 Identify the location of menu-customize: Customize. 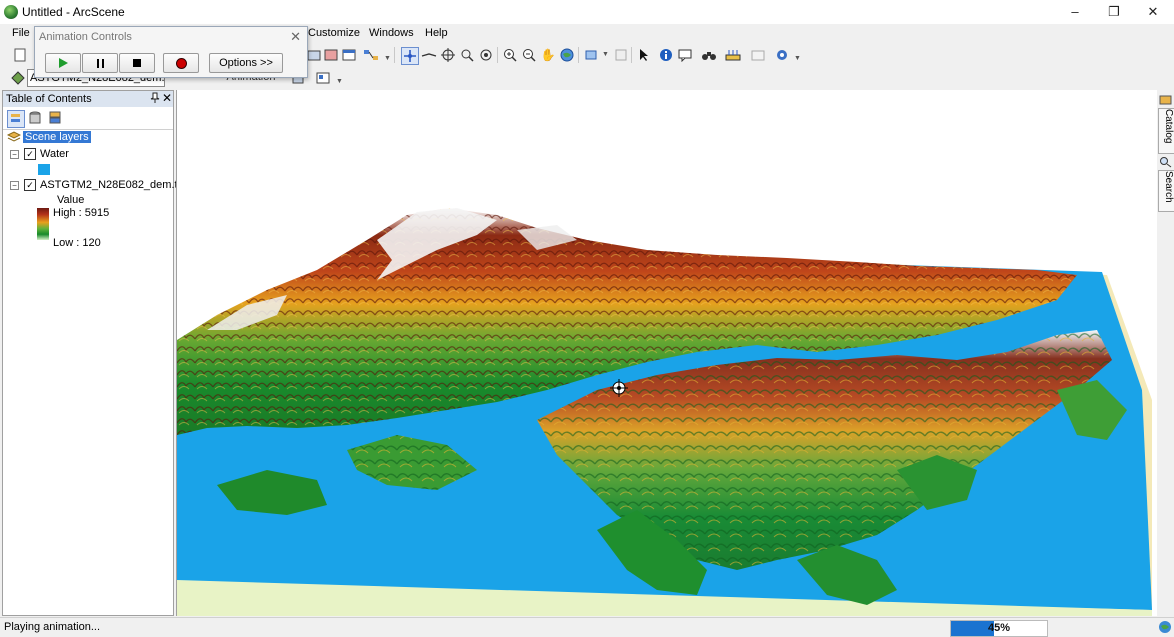
(334, 33).